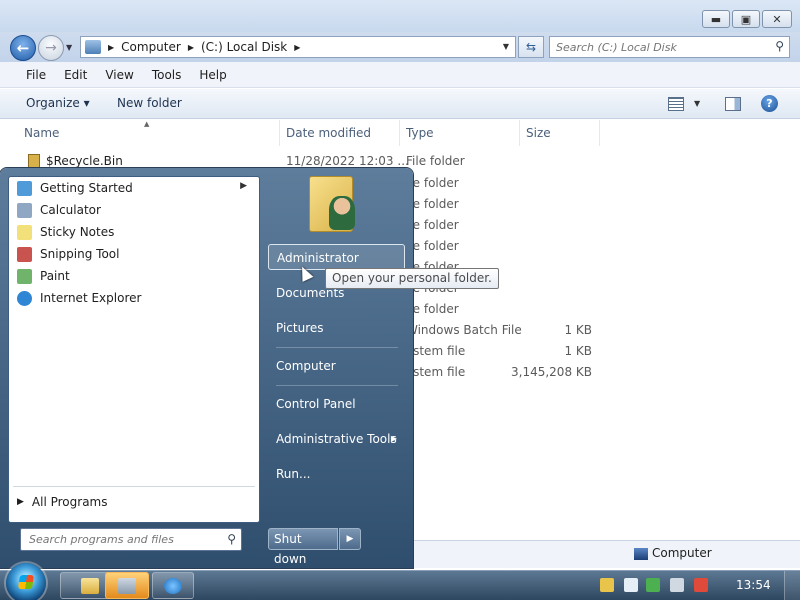  I want to click on drive-icon, so click(127, 585).